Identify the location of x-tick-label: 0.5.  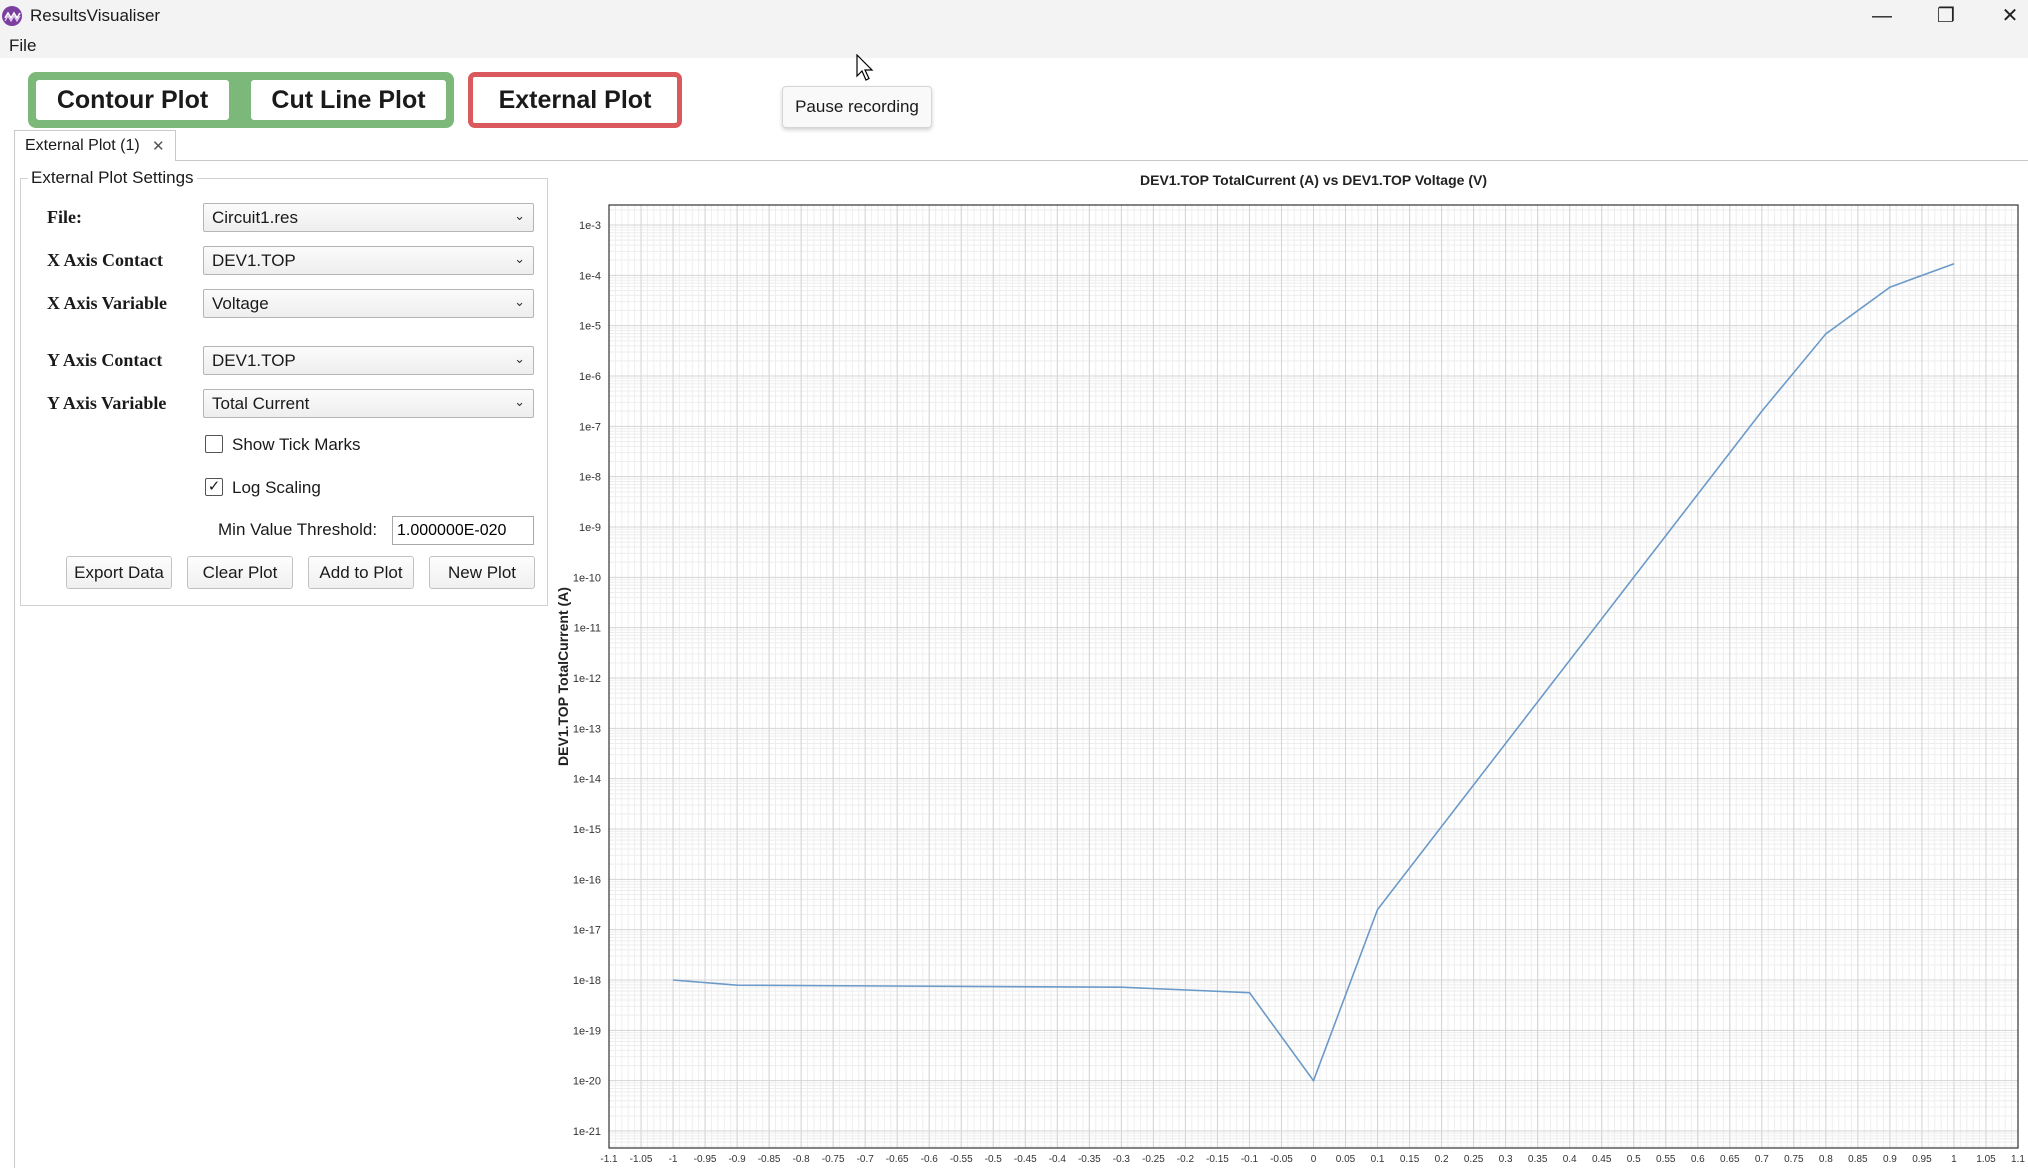
(1634, 1159).